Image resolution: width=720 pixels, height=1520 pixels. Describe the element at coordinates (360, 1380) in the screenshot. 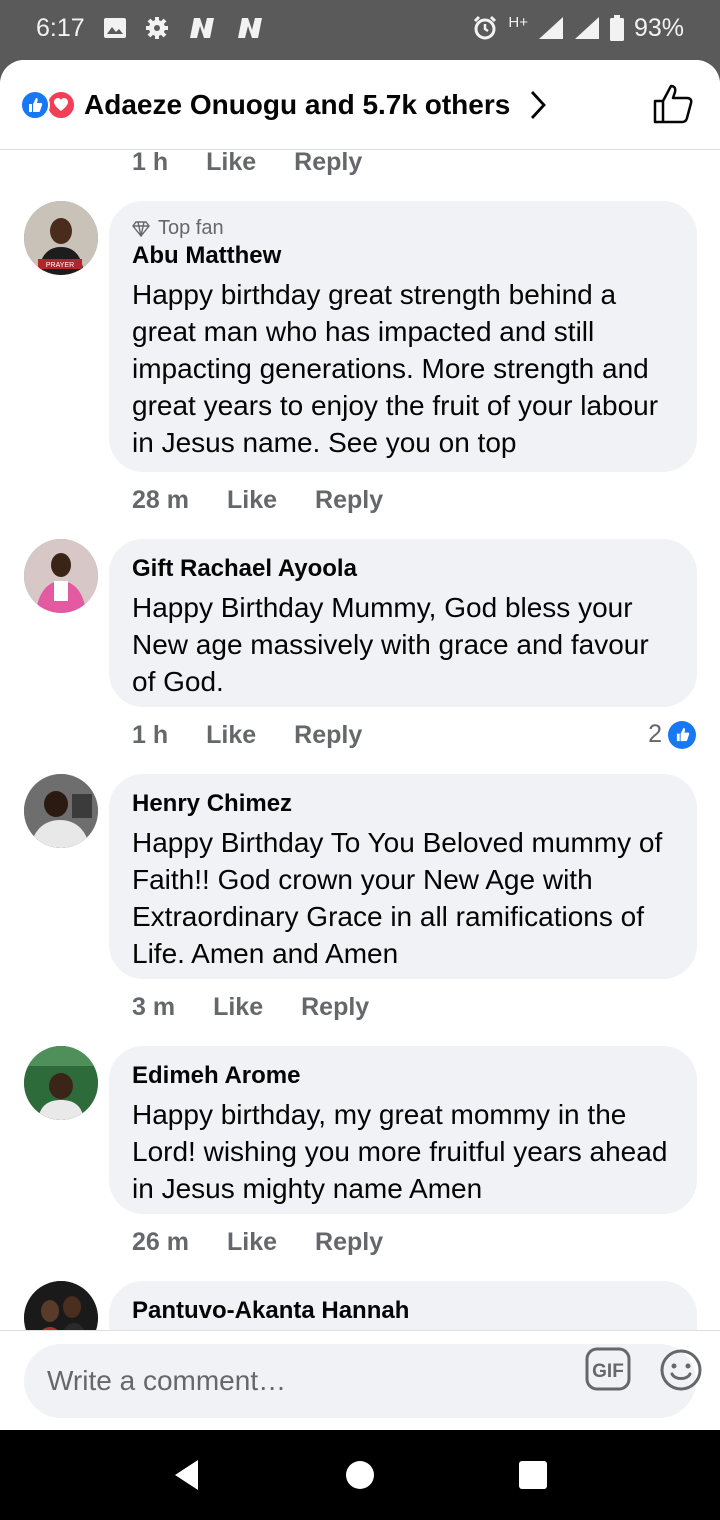

I see `comment-composer: Write a comment… GIF` at that location.